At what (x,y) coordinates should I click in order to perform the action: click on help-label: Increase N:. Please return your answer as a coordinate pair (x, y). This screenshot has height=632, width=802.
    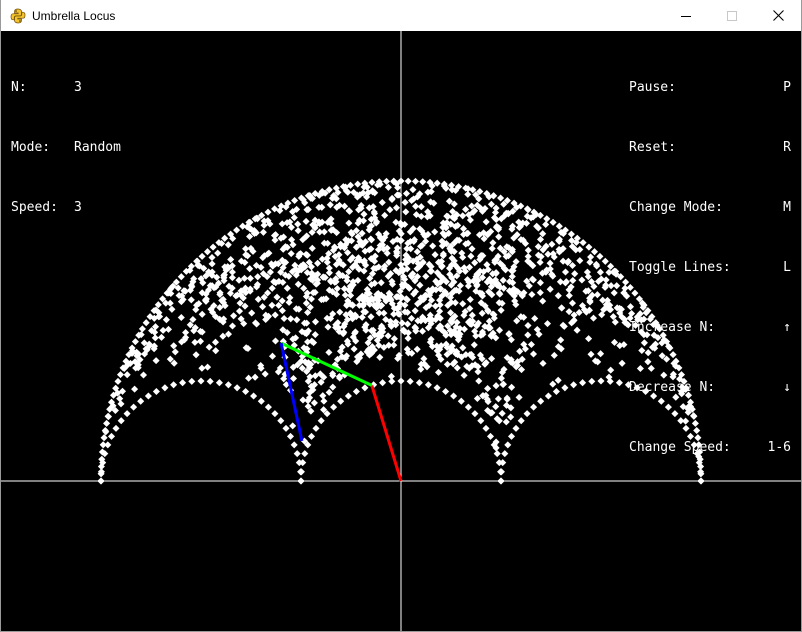
    Looking at the image, I should click on (672, 327).